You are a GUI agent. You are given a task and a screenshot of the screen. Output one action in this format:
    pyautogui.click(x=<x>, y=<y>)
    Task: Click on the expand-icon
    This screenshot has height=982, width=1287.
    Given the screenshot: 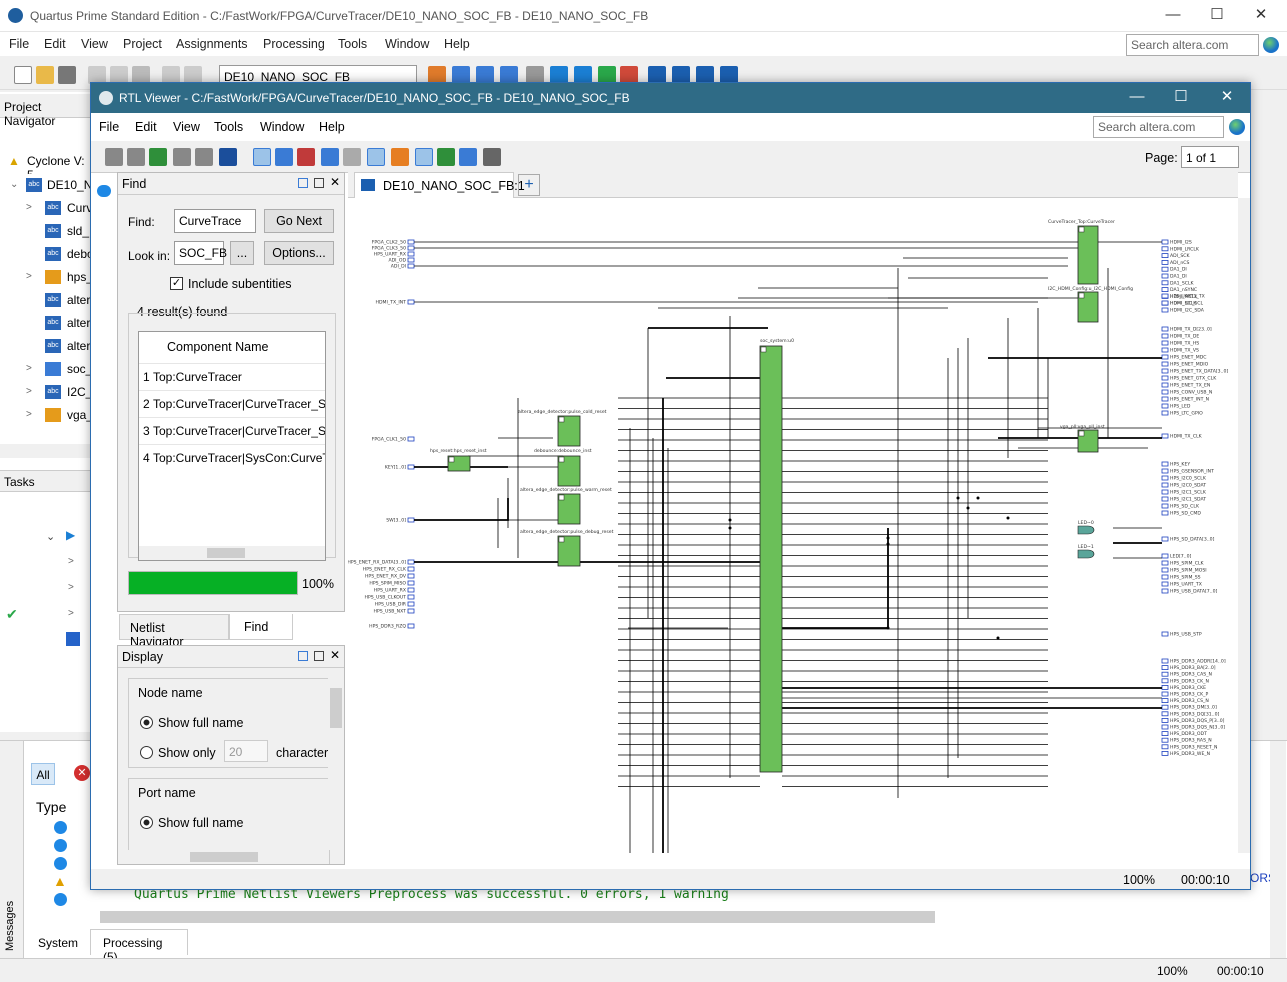 What is the action you would take?
    pyautogui.click(x=204, y=157)
    